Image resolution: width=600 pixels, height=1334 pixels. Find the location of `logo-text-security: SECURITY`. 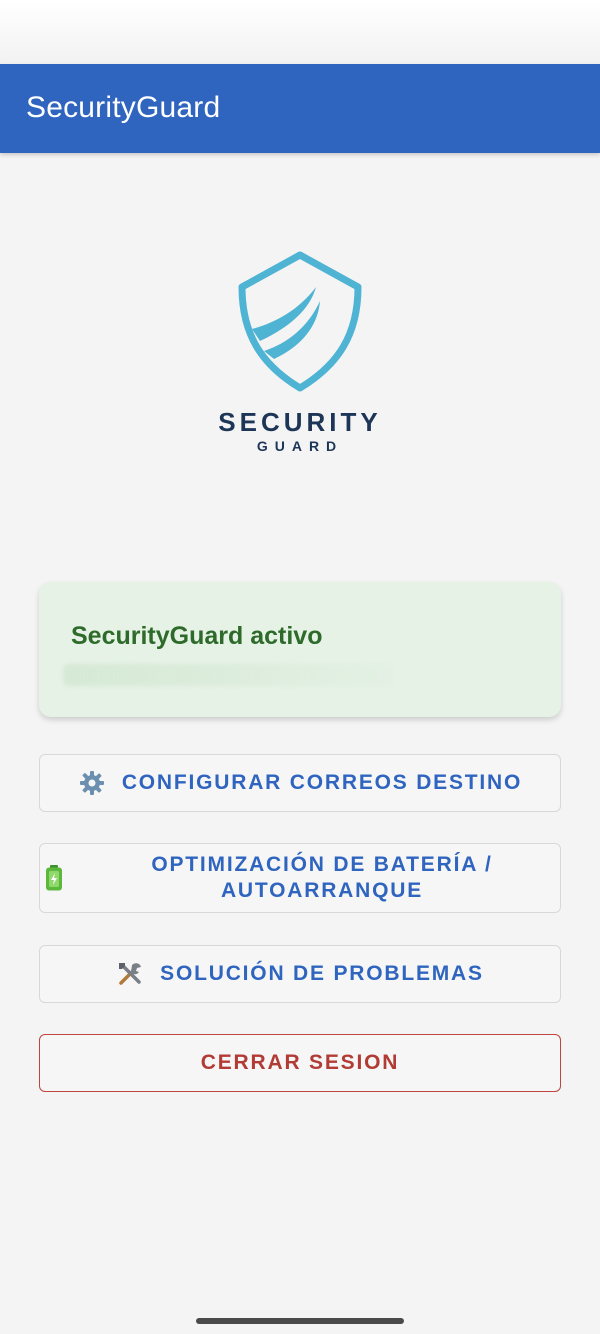

logo-text-security: SECURITY is located at coordinates (300, 422).